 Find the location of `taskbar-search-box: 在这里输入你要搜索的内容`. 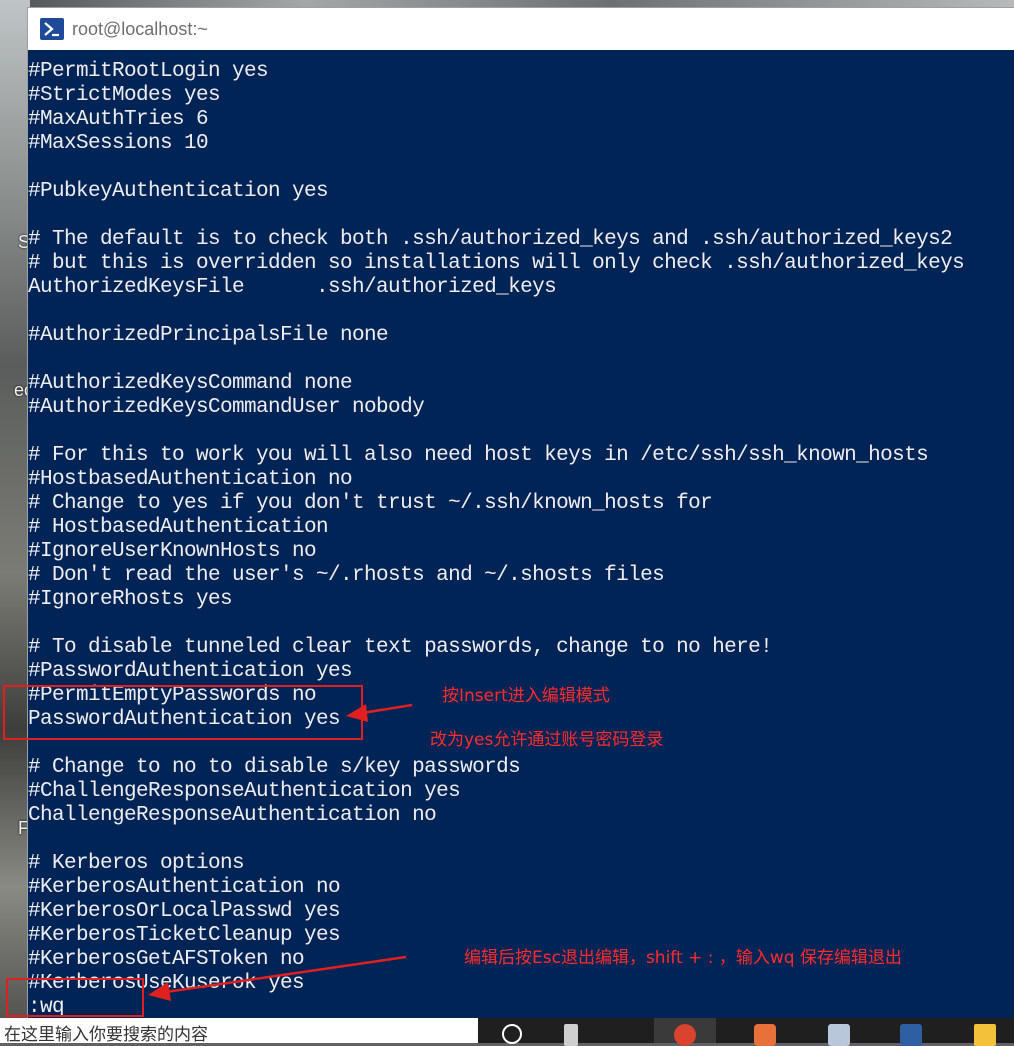

taskbar-search-box: 在这里输入你要搜索的内容 is located at coordinates (239, 1030).